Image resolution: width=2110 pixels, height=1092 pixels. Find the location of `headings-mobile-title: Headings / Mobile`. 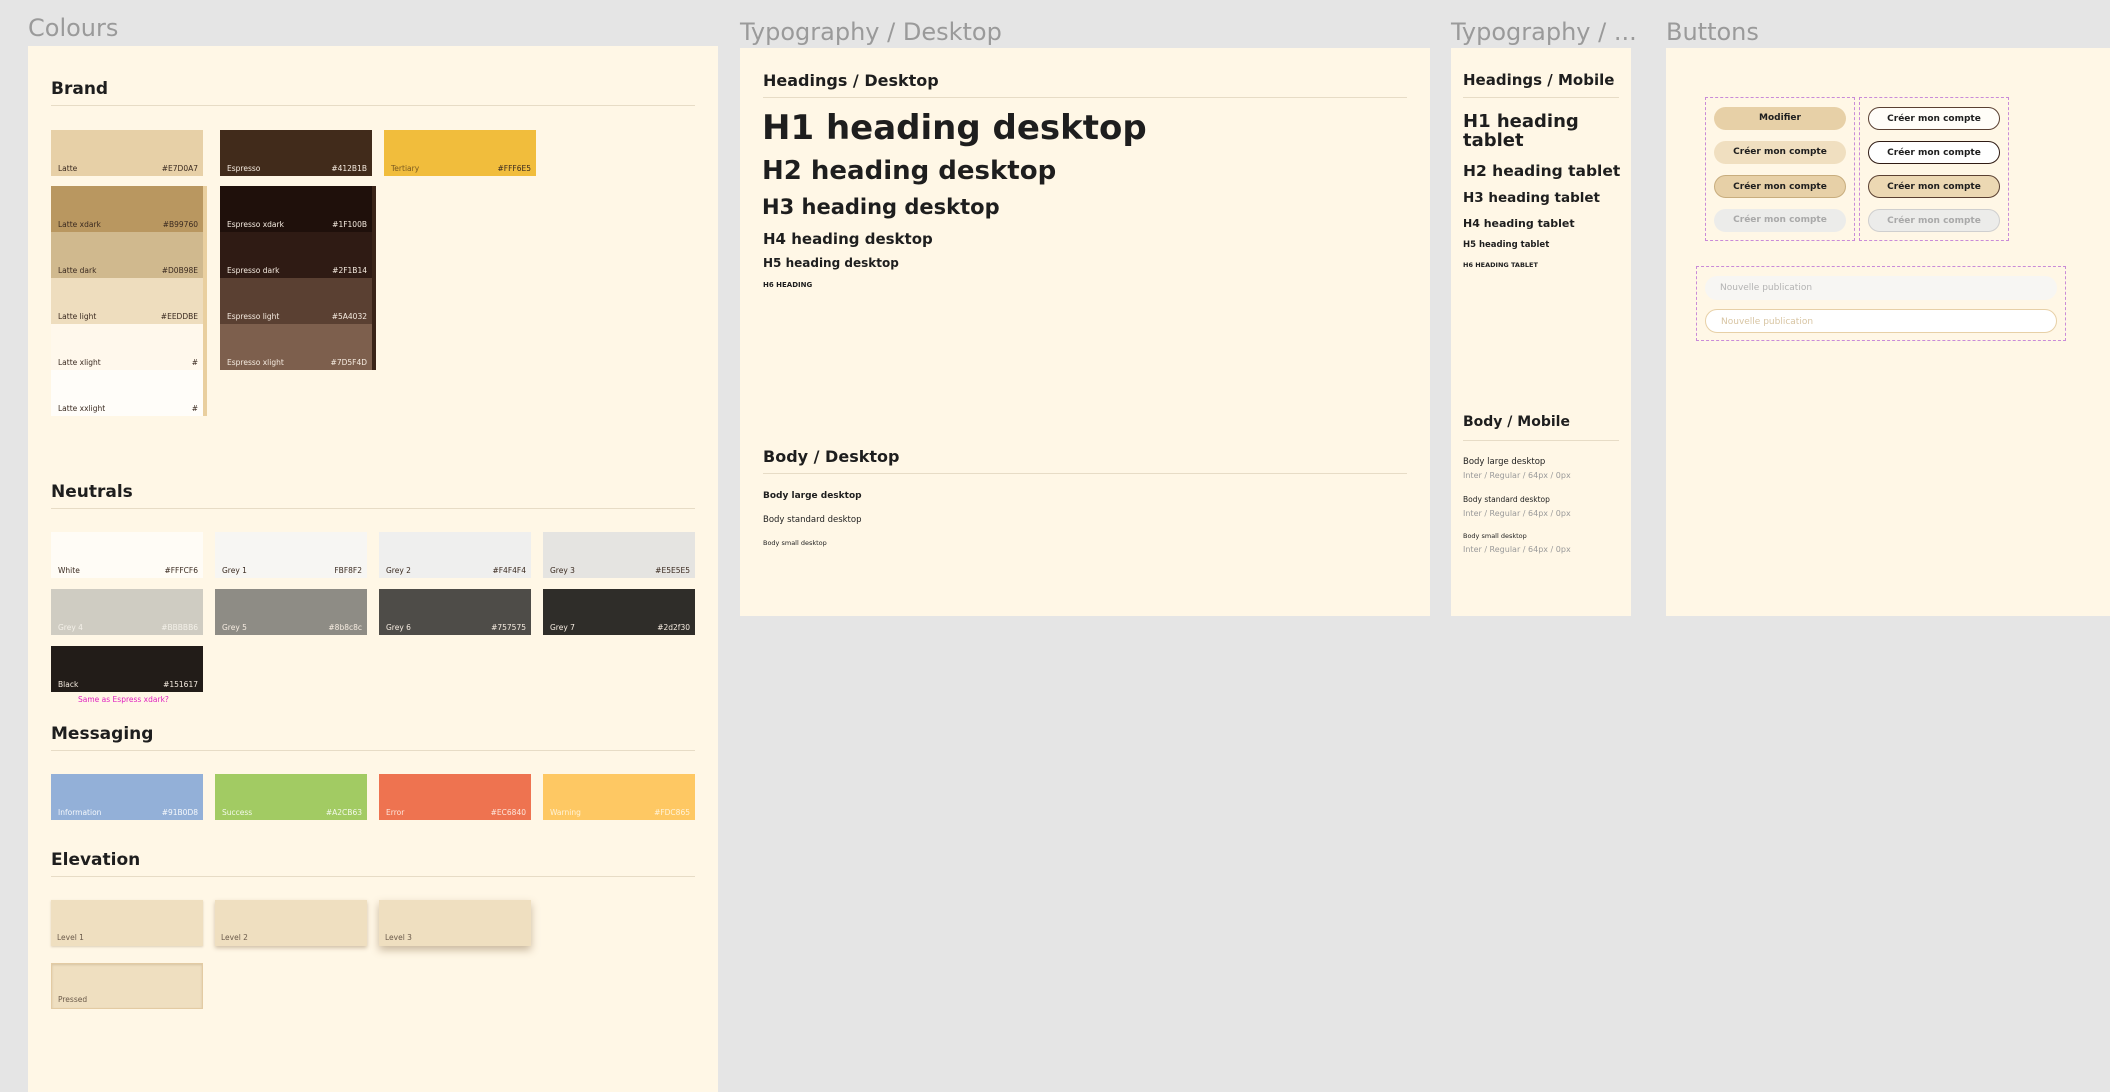

headings-mobile-title: Headings / Mobile is located at coordinates (1539, 80).